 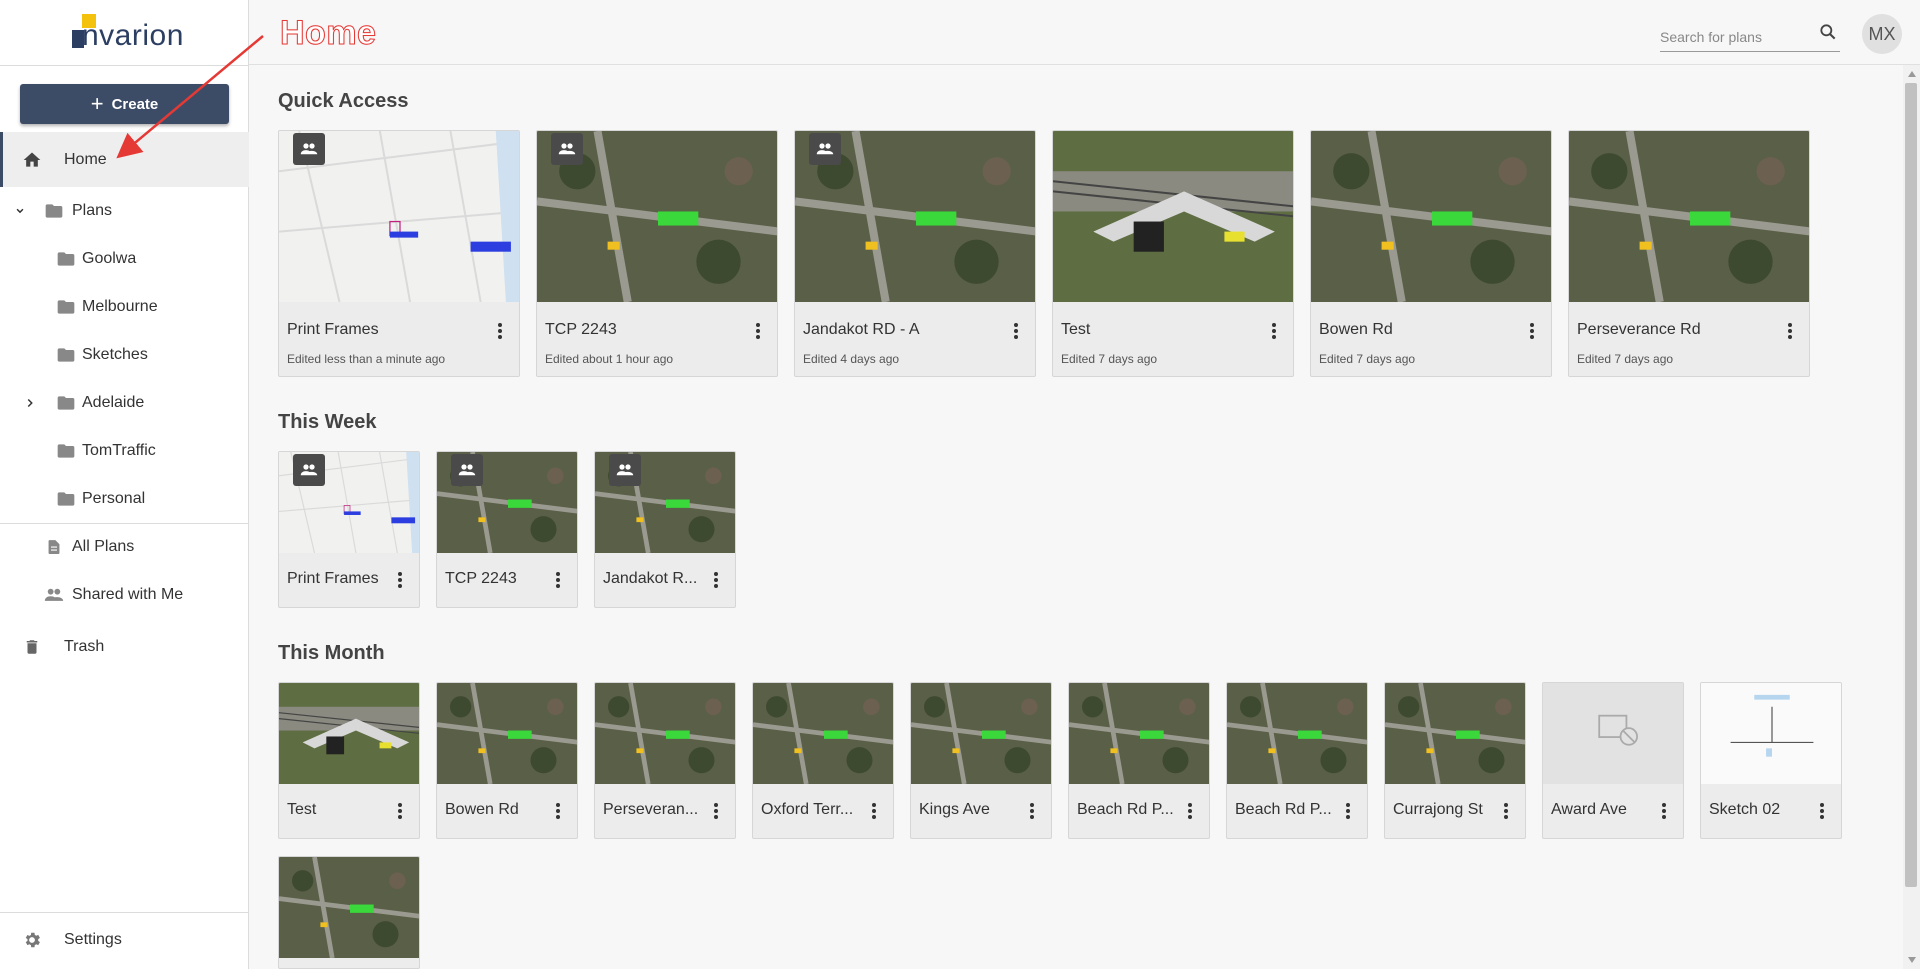 What do you see at coordinates (333, 578) in the screenshot?
I see `plan-card-name: Print Frames` at bounding box center [333, 578].